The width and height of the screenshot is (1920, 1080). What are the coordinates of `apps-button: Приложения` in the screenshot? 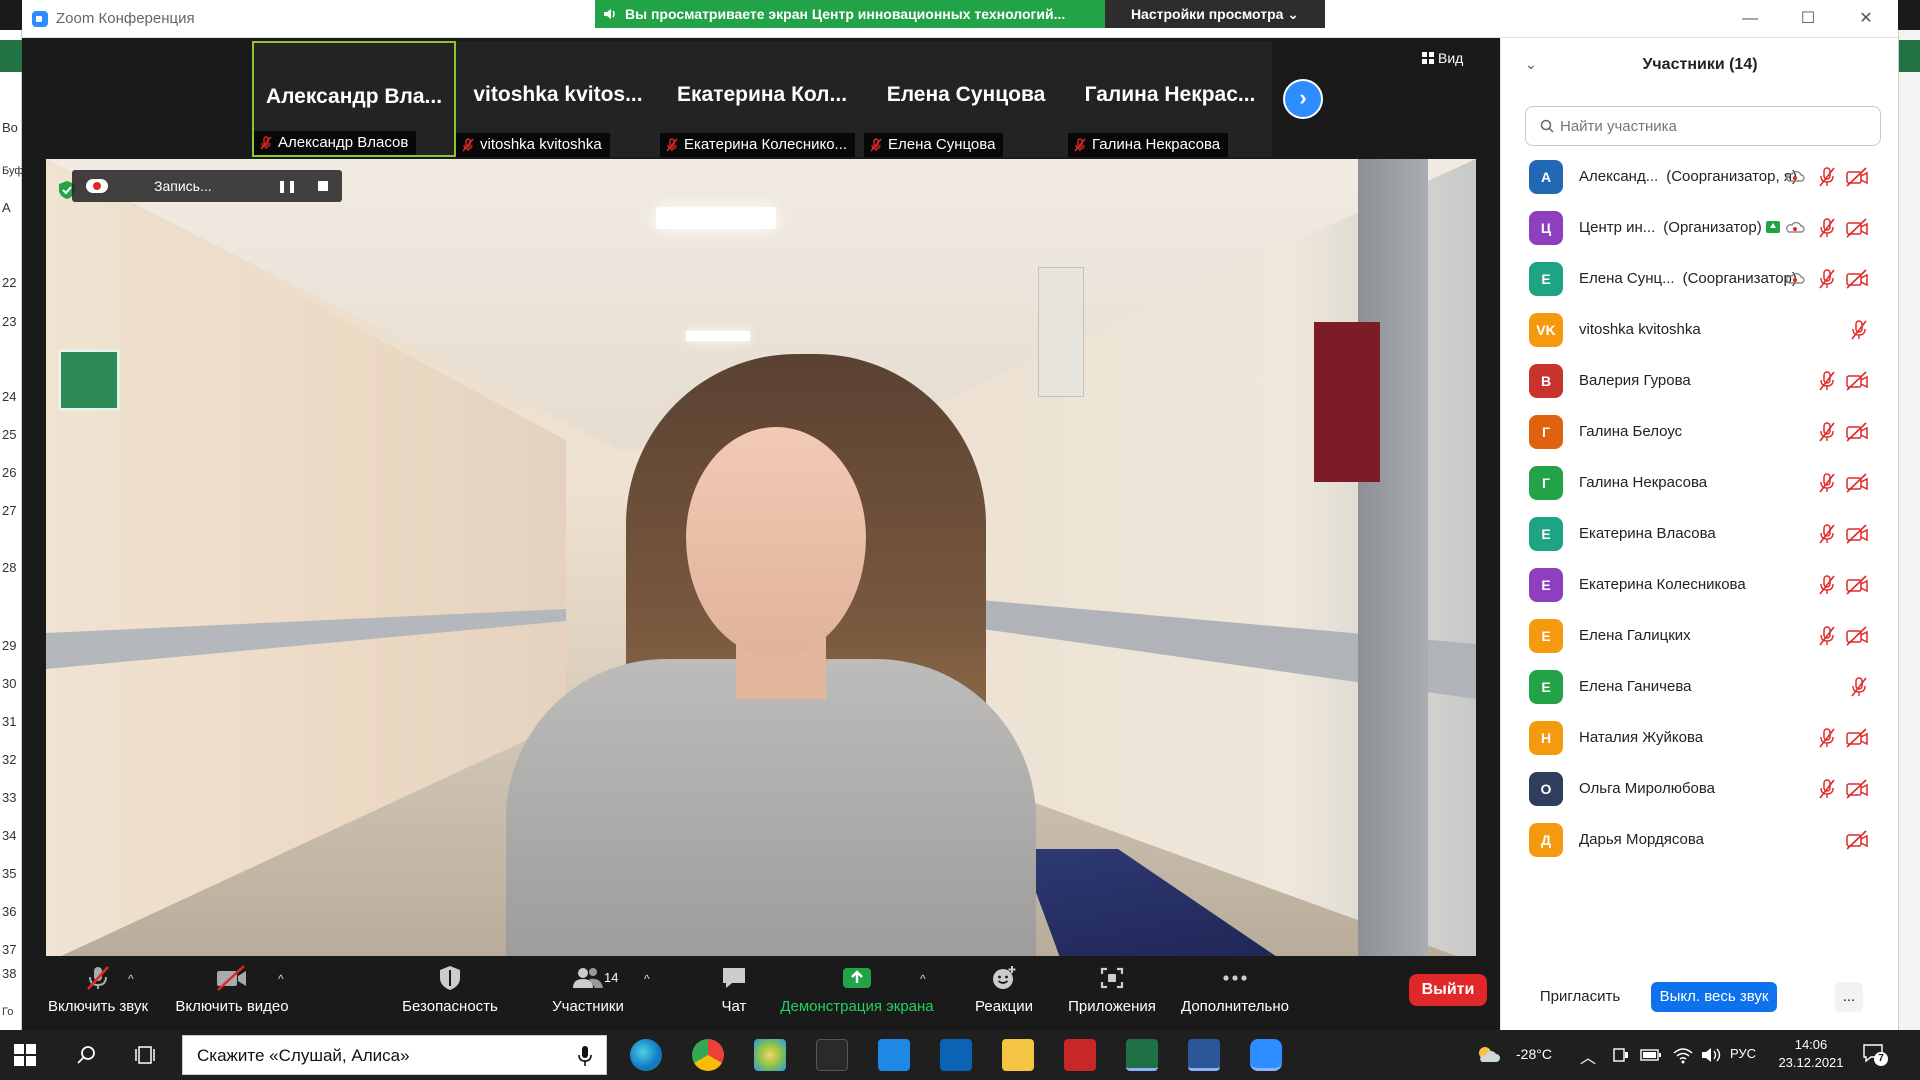 It's located at (1112, 993).